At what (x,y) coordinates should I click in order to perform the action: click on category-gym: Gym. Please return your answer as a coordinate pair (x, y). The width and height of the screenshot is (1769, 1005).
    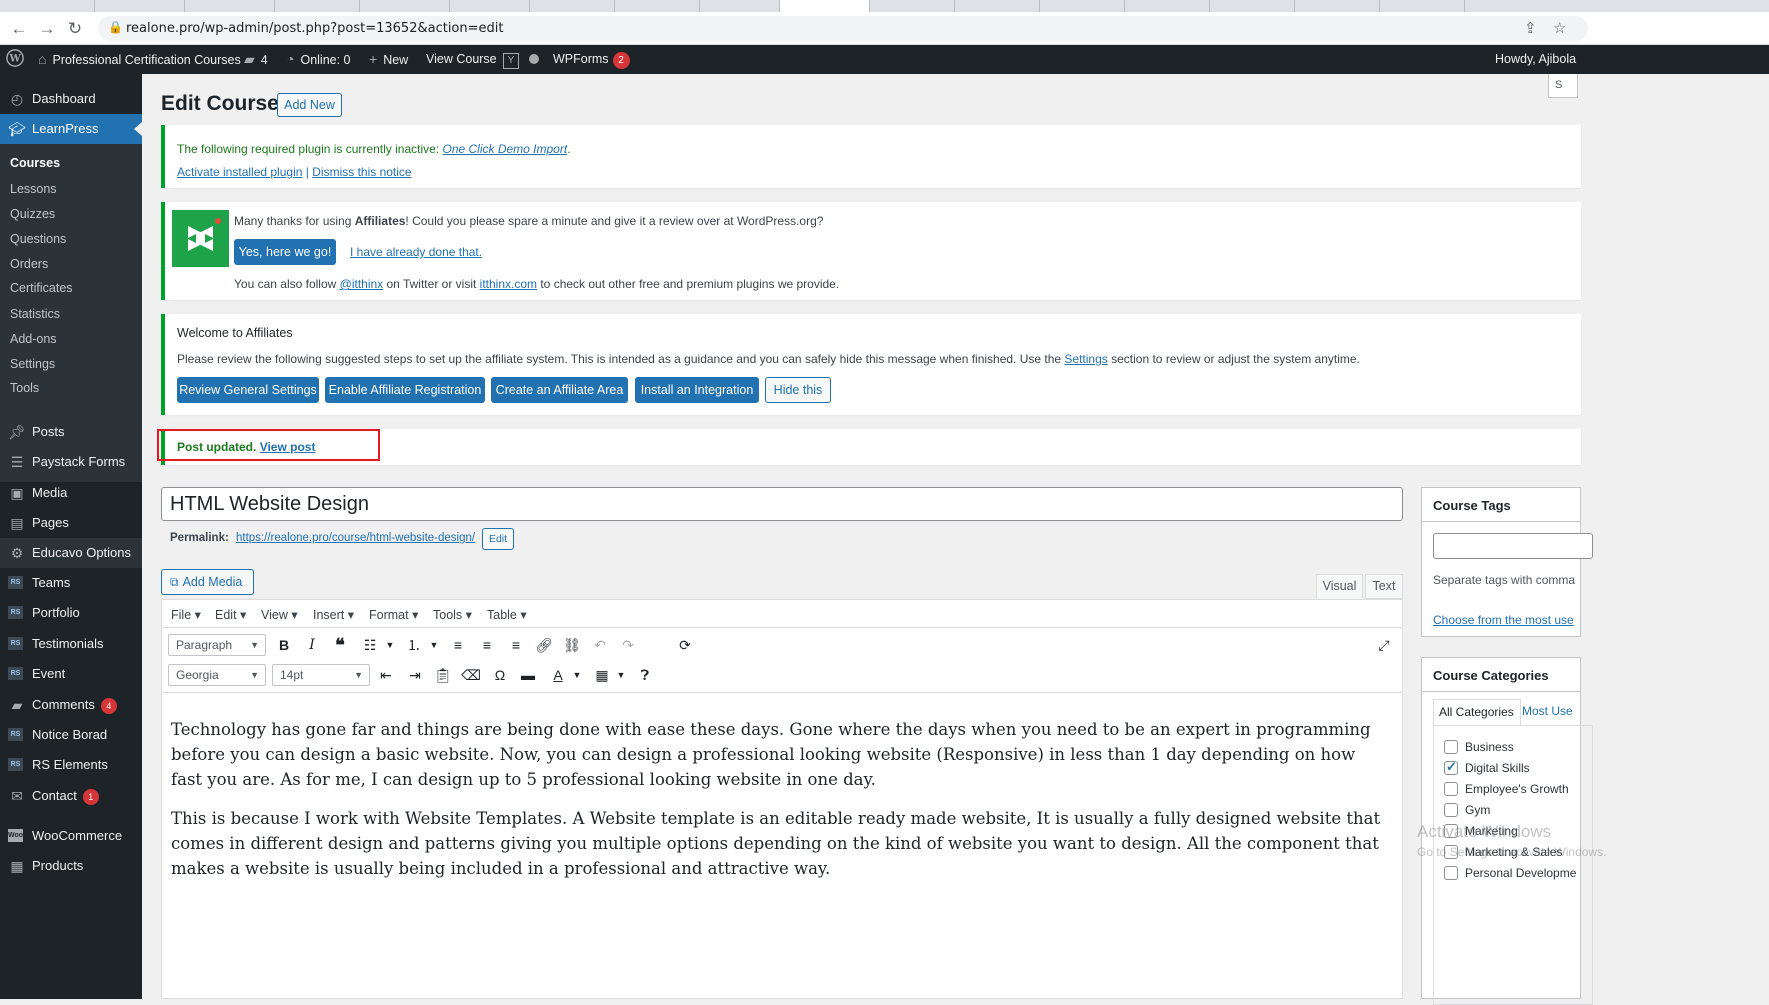
    Looking at the image, I should click on (1467, 810).